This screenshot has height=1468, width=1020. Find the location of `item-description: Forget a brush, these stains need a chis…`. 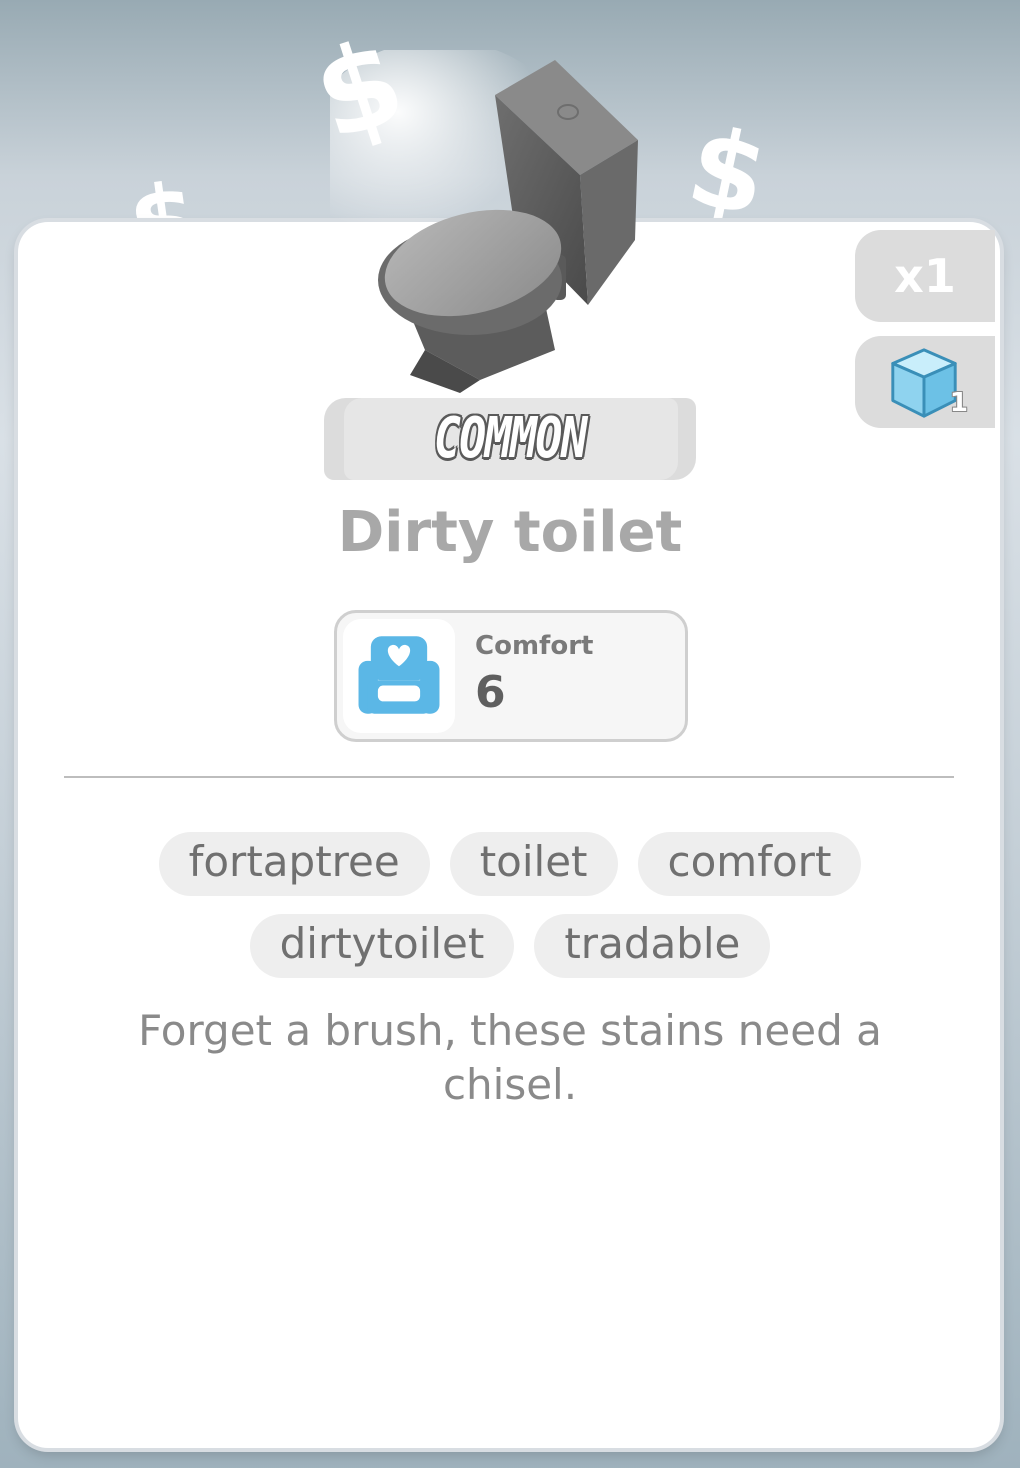

item-description: Forget a brush, these stains need a chis… is located at coordinates (510, 1057).